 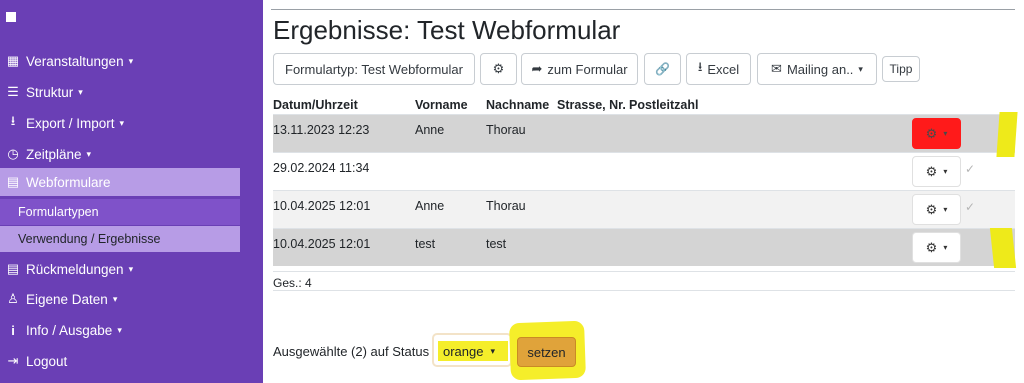 What do you see at coordinates (13, 330) in the screenshot?
I see `info-icon: i` at bounding box center [13, 330].